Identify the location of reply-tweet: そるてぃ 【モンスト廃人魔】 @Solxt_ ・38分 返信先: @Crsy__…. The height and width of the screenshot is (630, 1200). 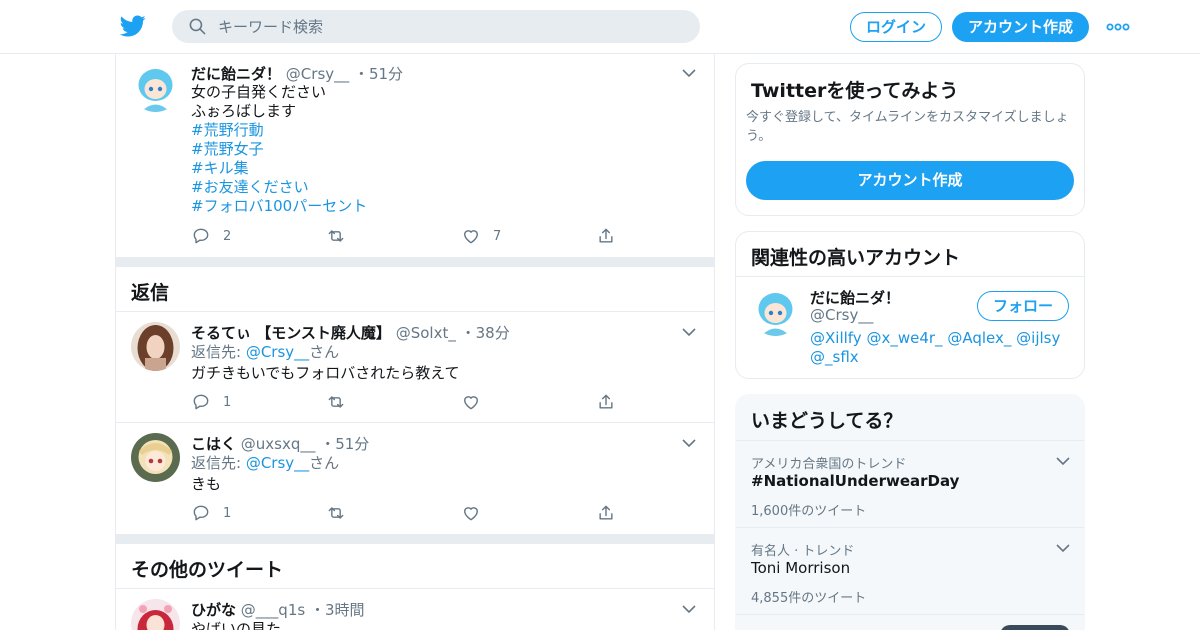
(415, 367).